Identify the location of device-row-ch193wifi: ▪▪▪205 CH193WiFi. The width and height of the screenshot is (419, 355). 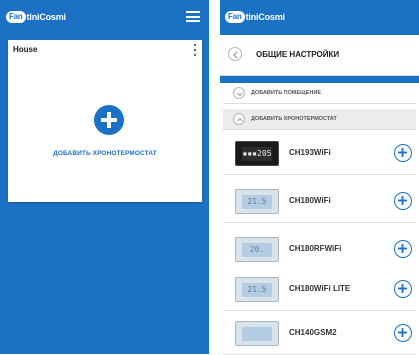
(319, 154).